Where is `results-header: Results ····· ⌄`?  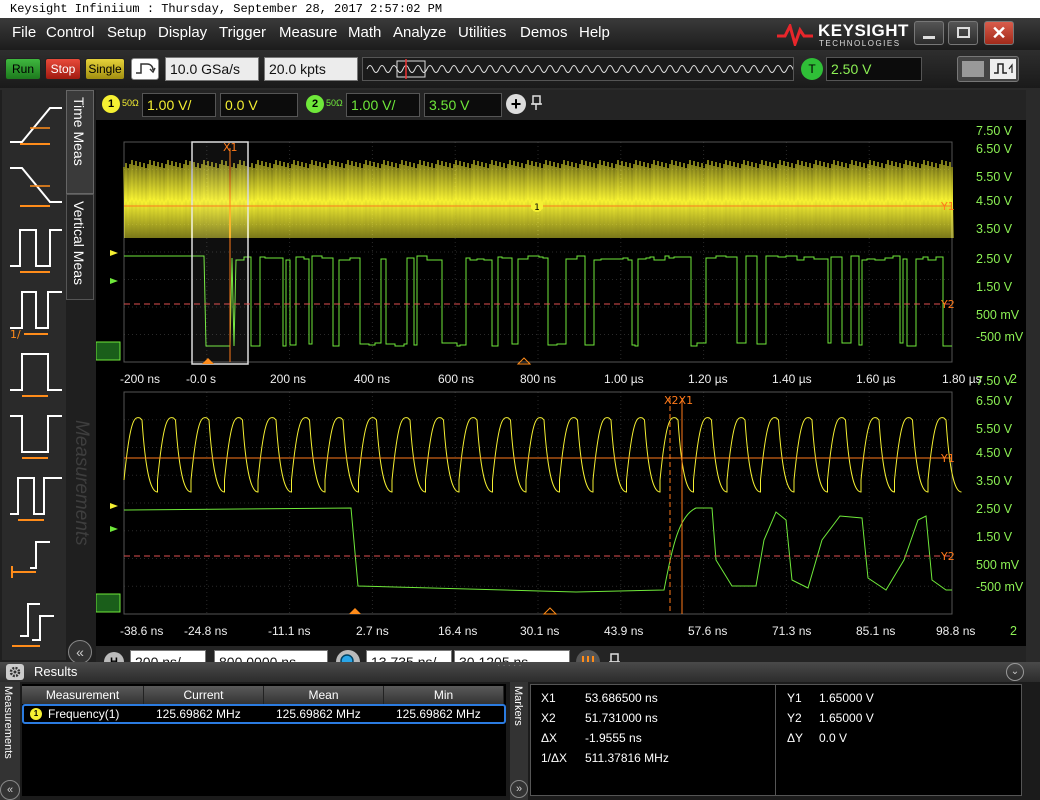
results-header: Results ····· ⌄ is located at coordinates (520, 671).